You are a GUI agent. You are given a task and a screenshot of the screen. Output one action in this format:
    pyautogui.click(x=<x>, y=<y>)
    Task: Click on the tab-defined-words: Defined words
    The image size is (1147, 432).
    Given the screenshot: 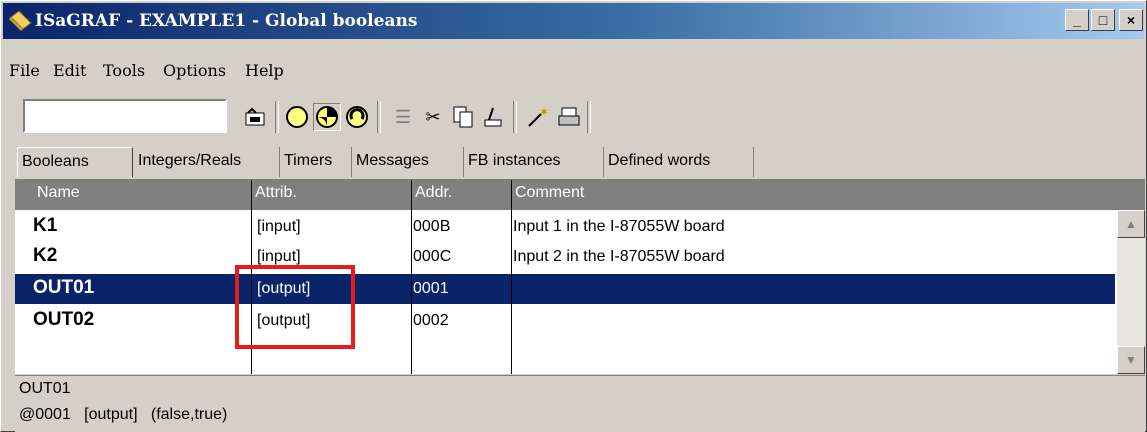 What is the action you would take?
    pyautogui.click(x=679, y=162)
    